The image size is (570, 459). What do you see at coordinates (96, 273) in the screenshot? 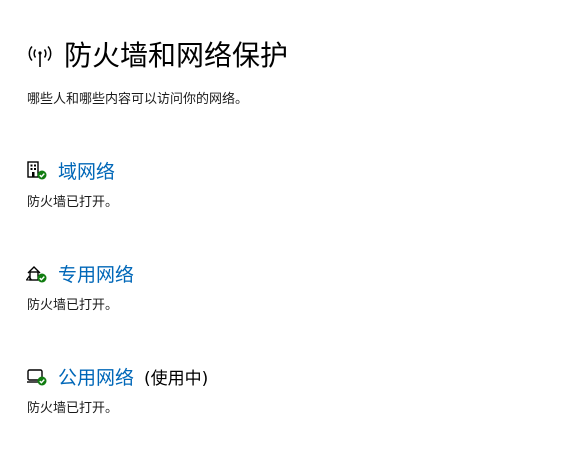
I see `private-network-link: 专用网络` at bounding box center [96, 273].